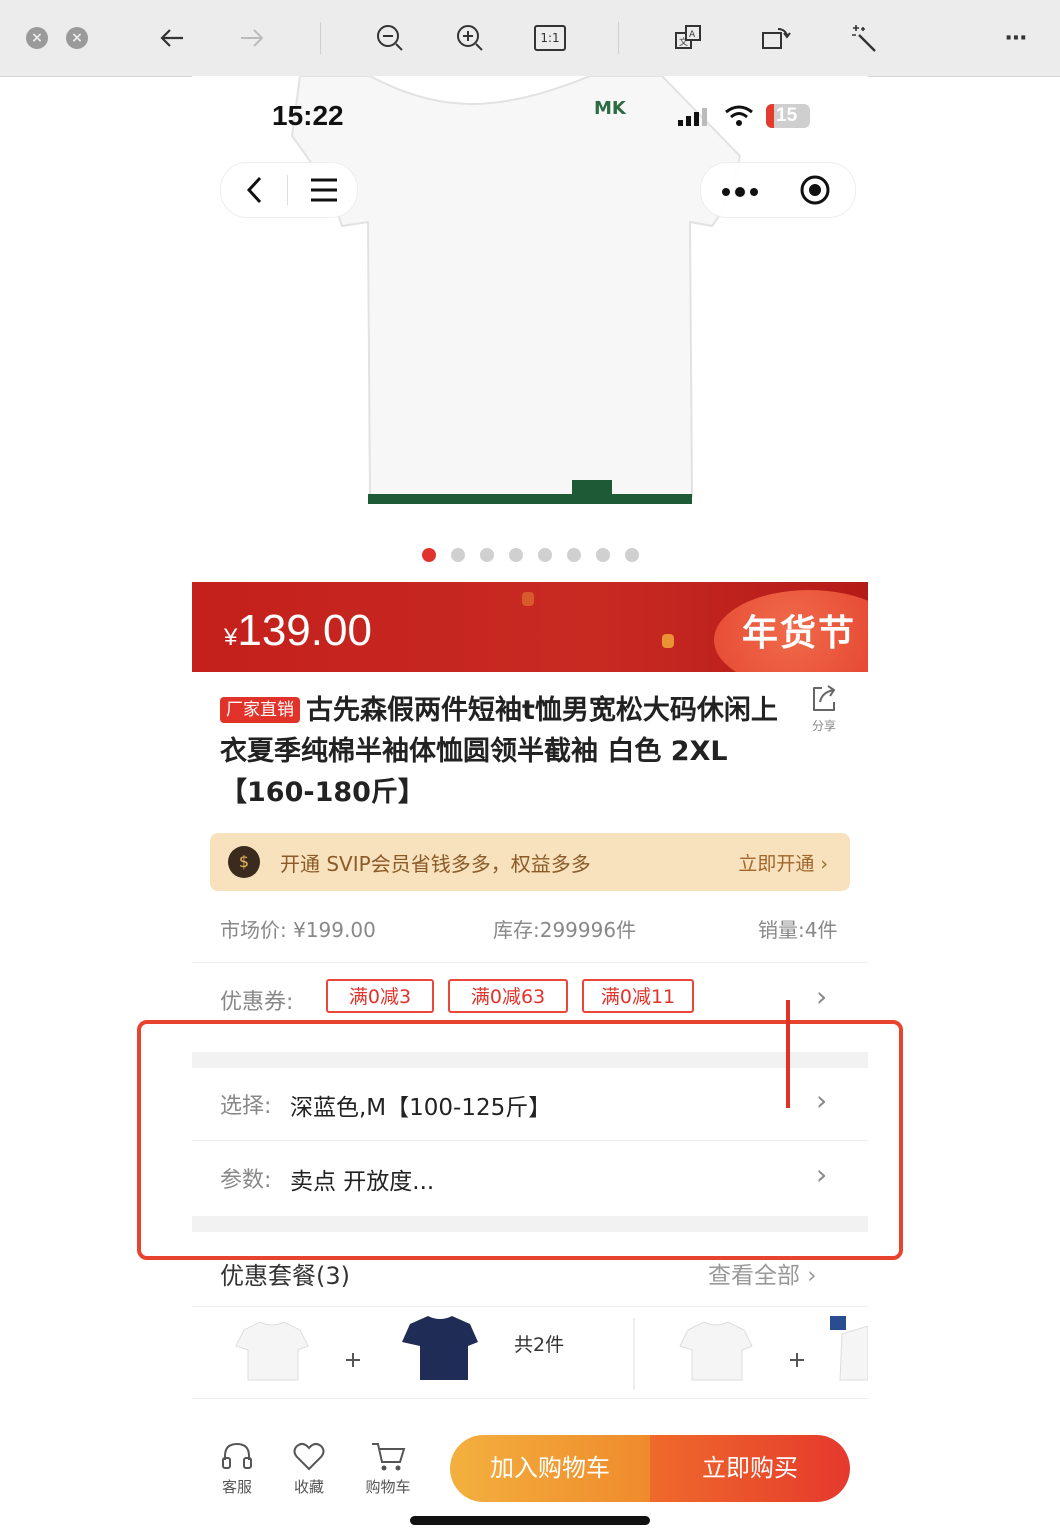 This screenshot has width=1060, height=1540. I want to click on cart-button: 购物车, so click(388, 1468).